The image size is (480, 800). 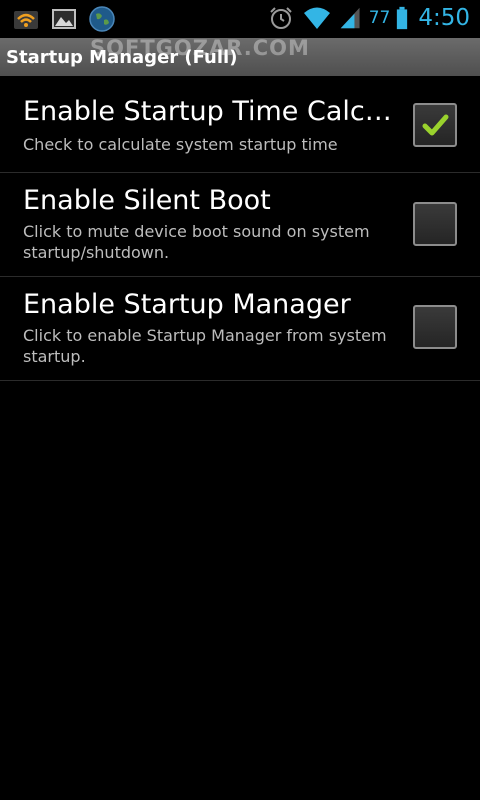 I want to click on cell-signal-icon, so click(x=350, y=18).